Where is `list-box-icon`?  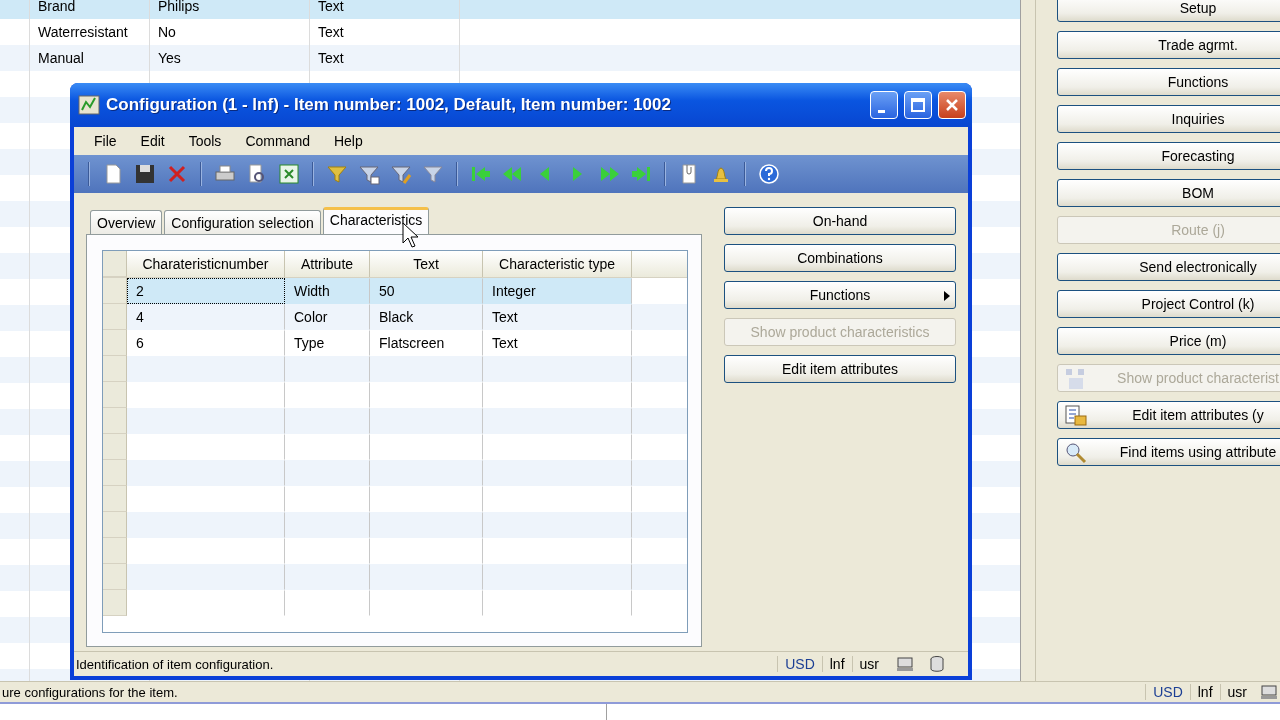
list-box-icon is located at coordinates (1076, 416).